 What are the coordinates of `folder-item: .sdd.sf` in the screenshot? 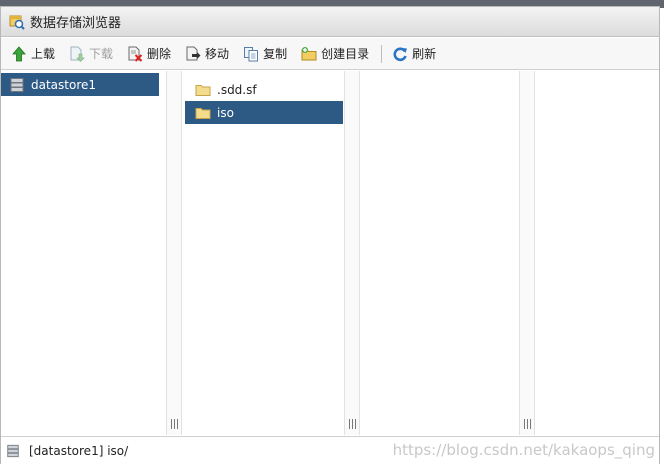 It's located at (264, 89).